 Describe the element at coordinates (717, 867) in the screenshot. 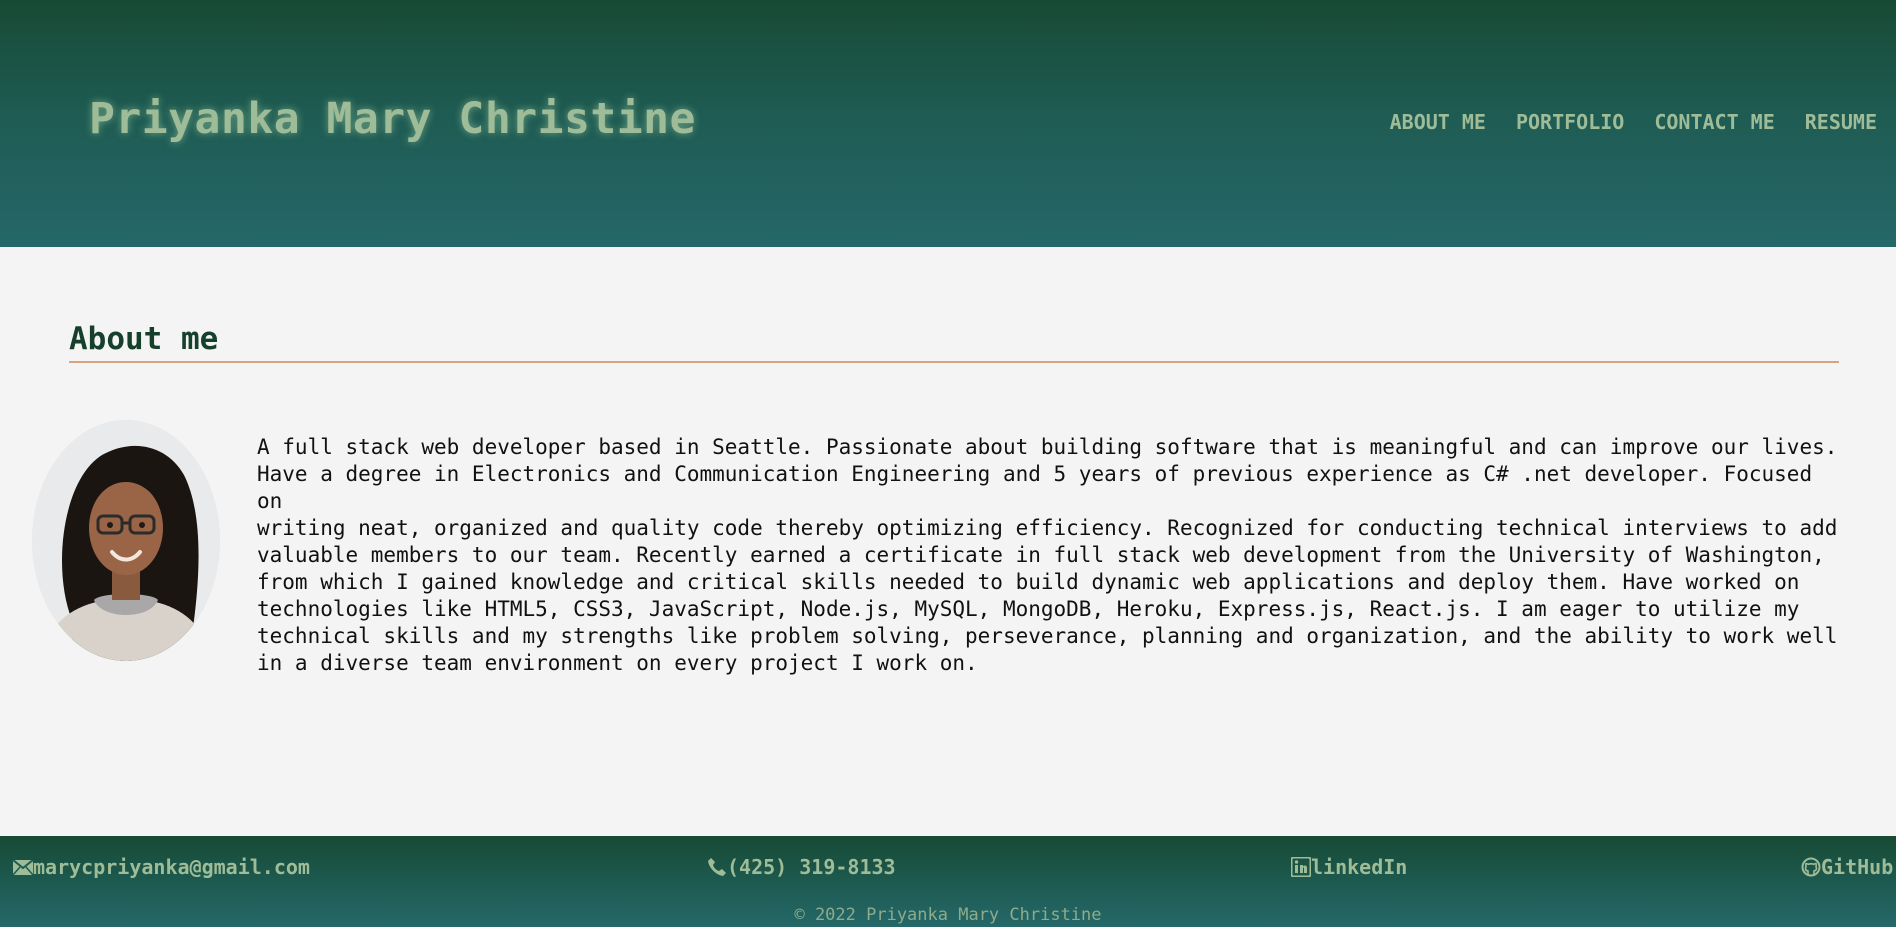

I see `phone-icon` at that location.